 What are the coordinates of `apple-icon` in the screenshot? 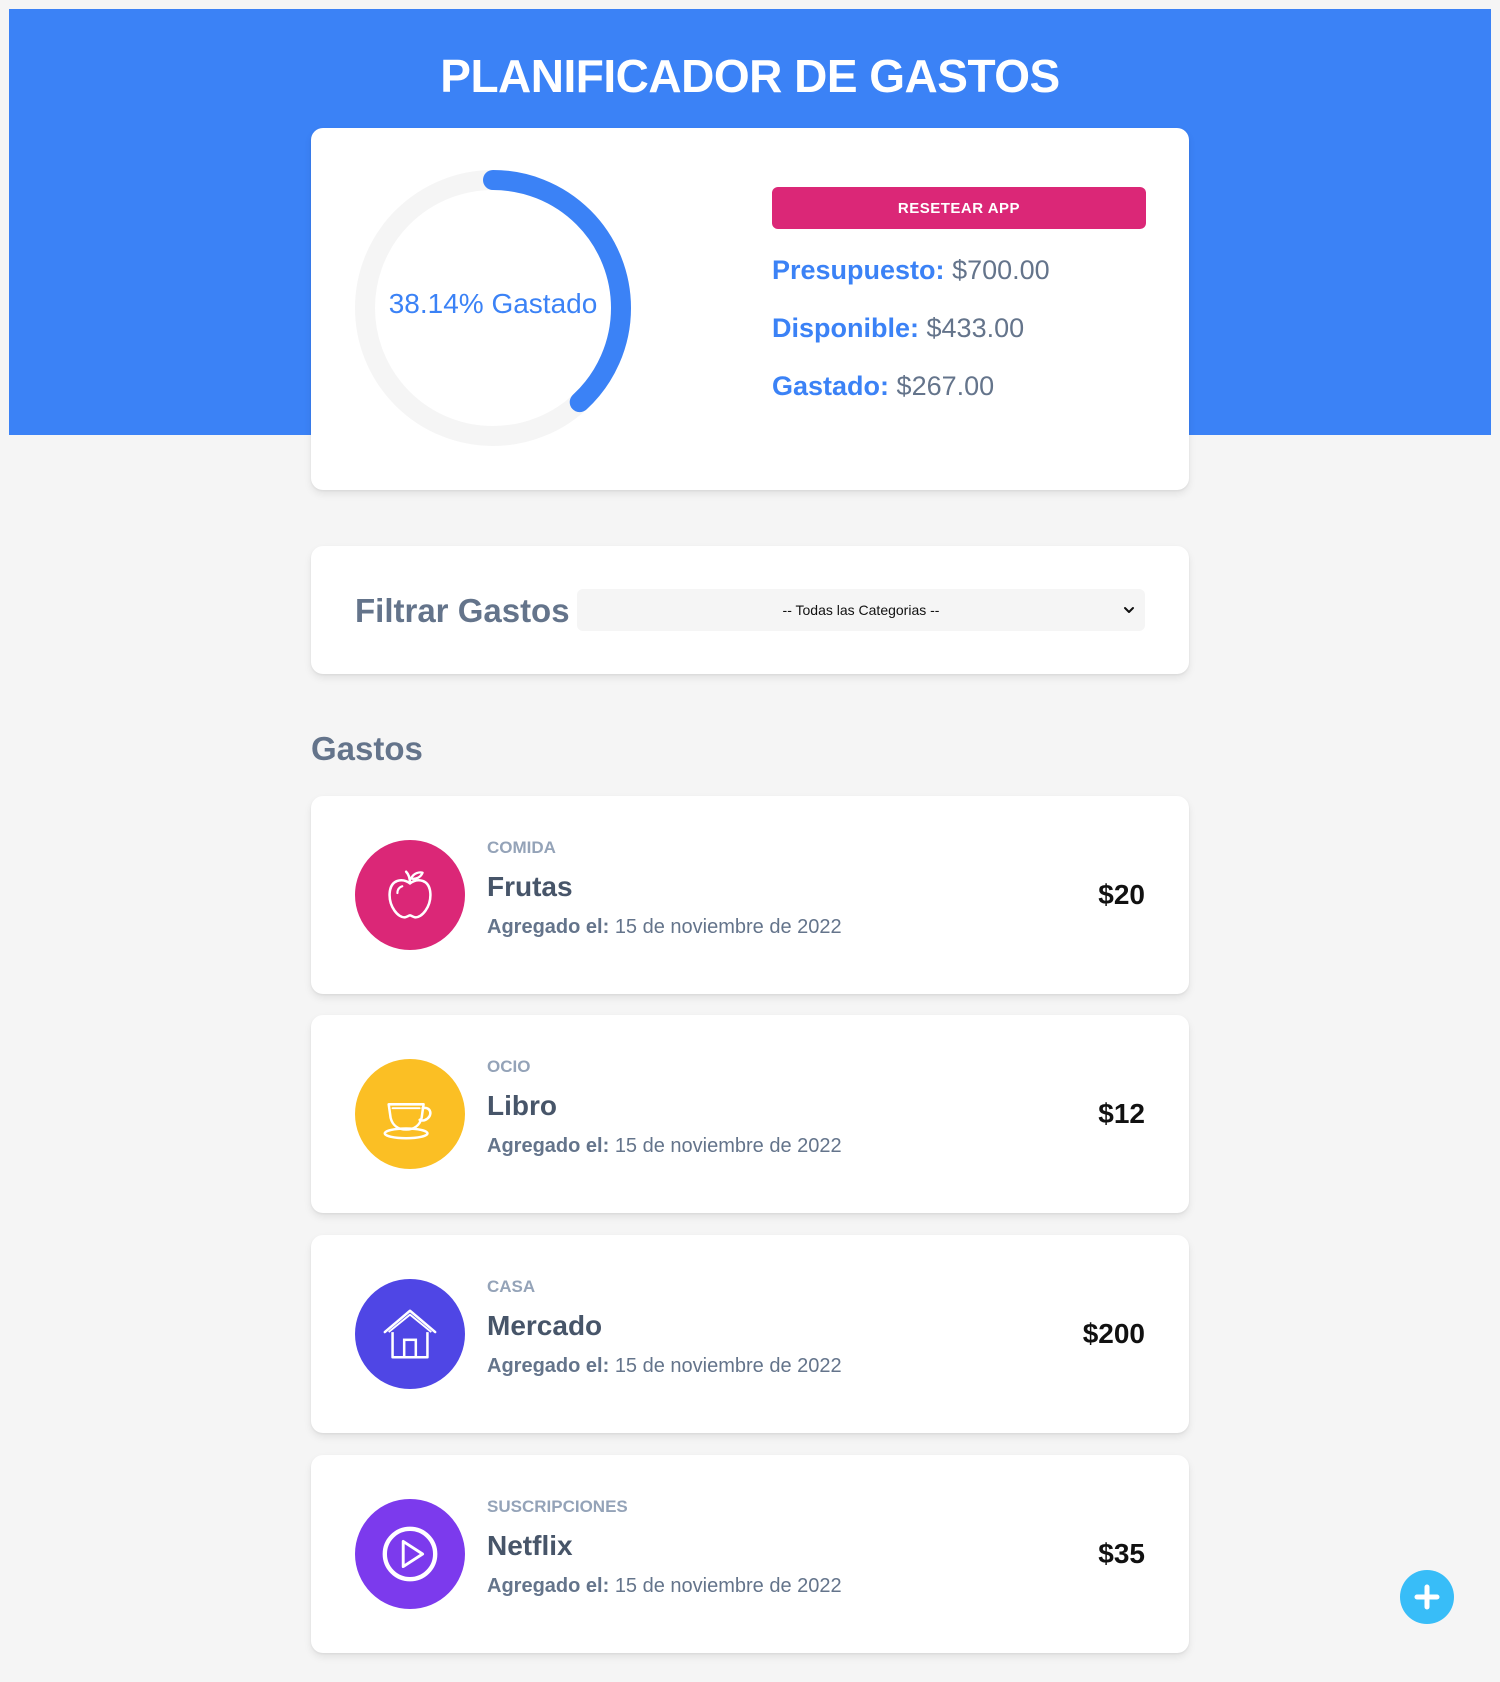 It's located at (410, 894).